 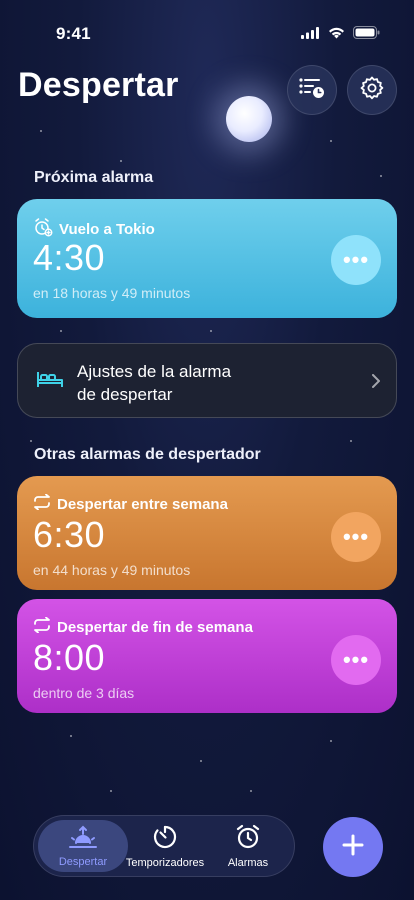 I want to click on alarm-countdown: en 18 horas y 49 minutos, so click(x=112, y=293).